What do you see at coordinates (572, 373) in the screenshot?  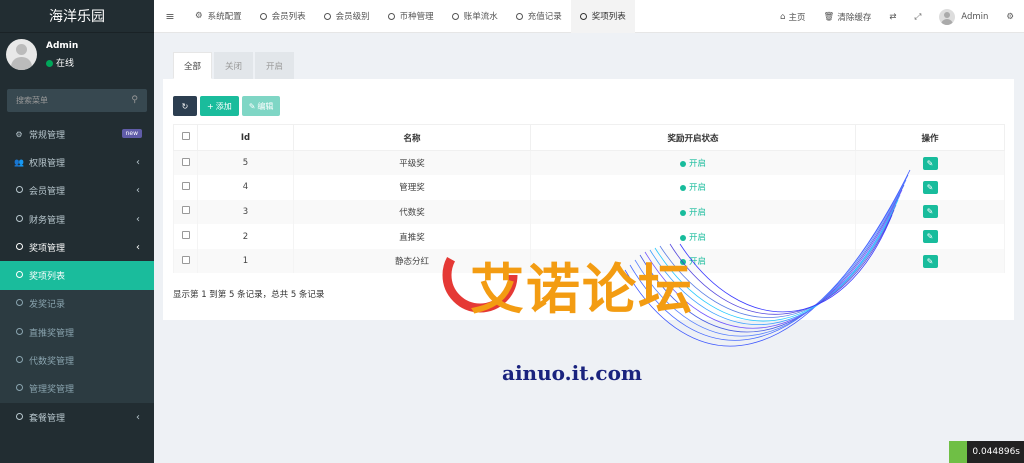 I see `watermark-url: ainuo.it.com` at bounding box center [572, 373].